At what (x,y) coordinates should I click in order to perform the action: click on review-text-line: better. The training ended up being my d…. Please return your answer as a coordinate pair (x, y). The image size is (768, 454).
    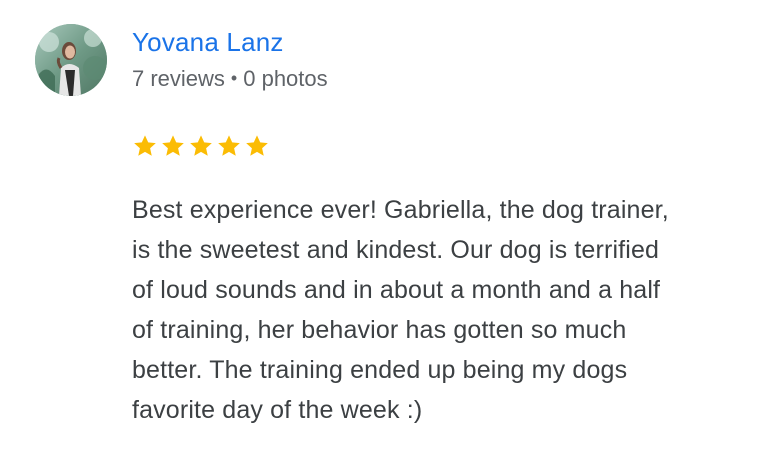
    Looking at the image, I should click on (380, 370).